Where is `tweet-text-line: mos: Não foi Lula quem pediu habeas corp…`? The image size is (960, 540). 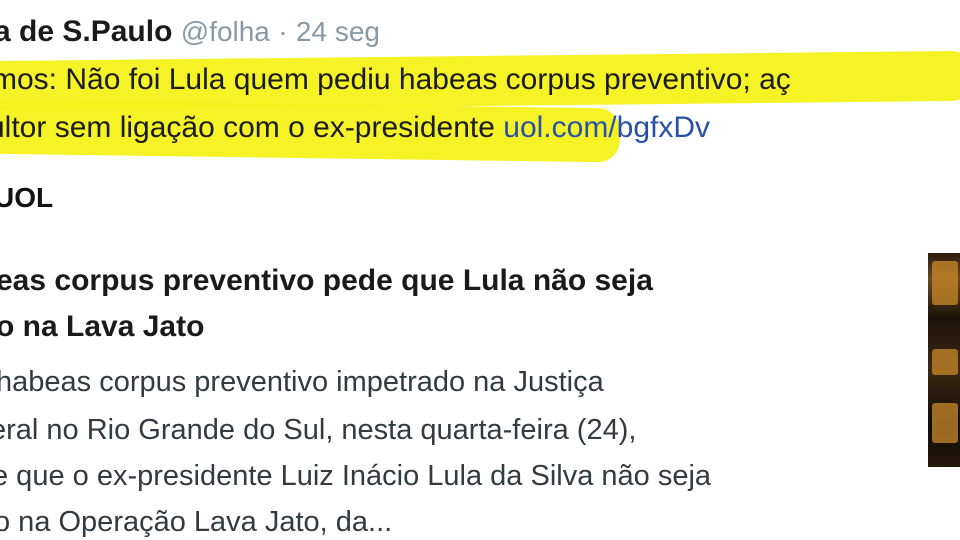 tweet-text-line: mos: Não foi Lula quem pediu habeas corp… is located at coordinates (395, 80).